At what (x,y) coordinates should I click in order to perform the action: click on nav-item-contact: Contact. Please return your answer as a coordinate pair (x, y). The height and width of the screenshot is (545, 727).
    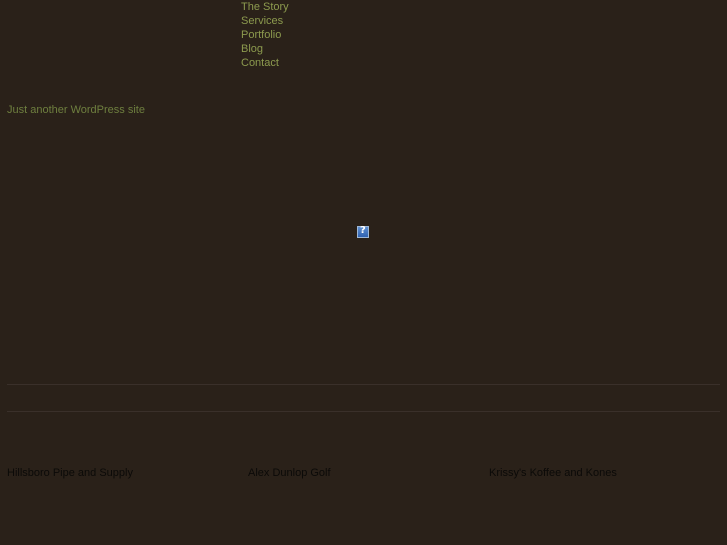
    Looking at the image, I should click on (265, 63).